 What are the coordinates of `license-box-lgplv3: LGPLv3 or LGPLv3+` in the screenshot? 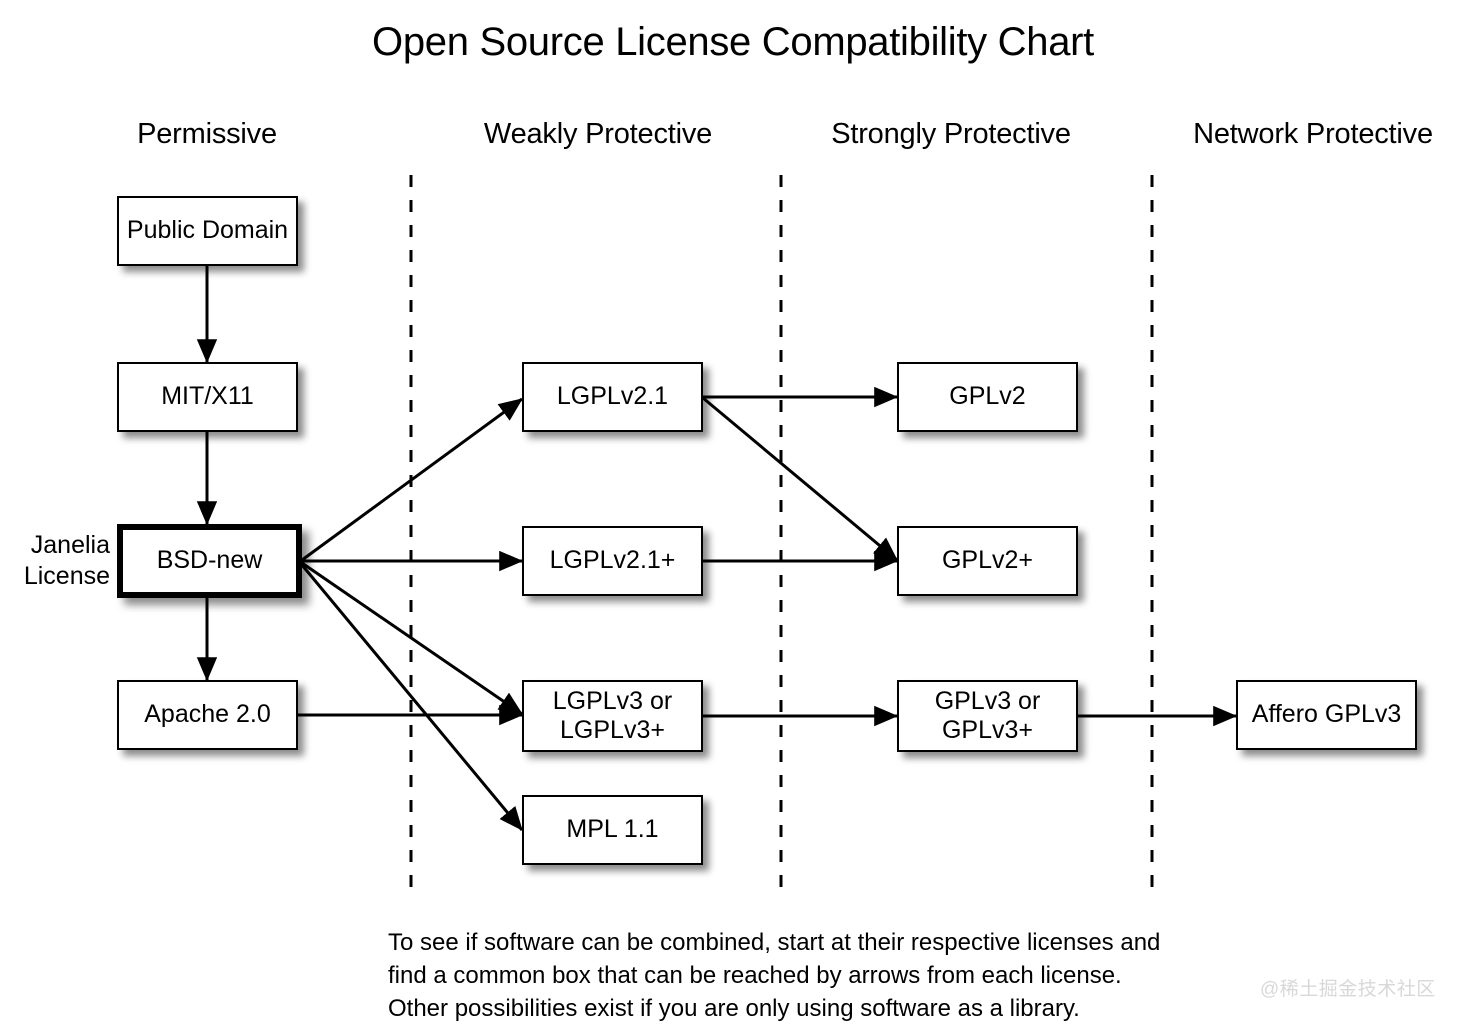 It's located at (612, 716).